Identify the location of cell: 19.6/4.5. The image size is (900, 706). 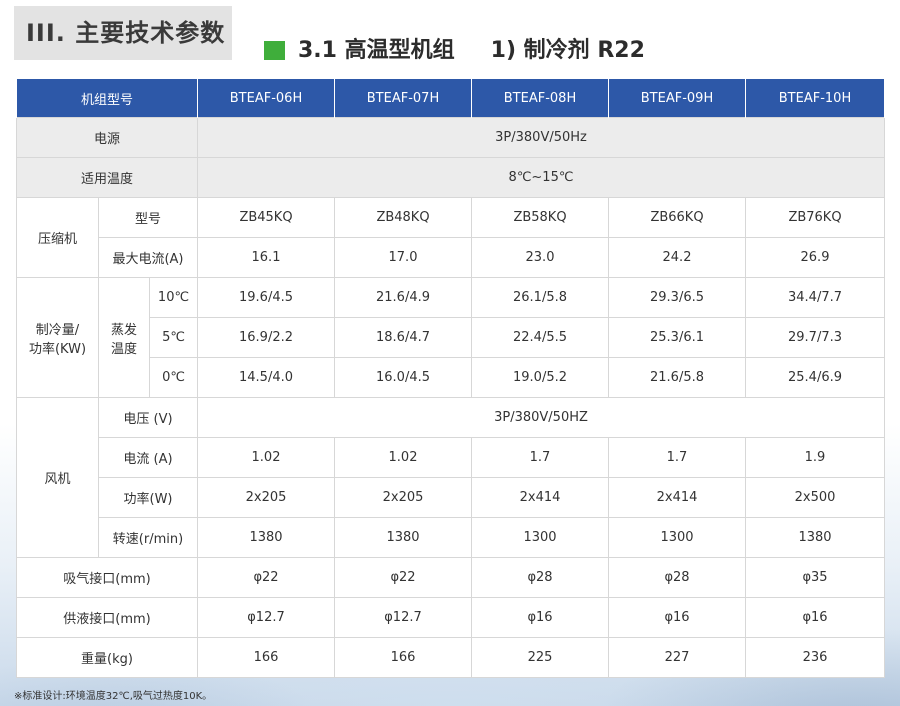
(266, 297).